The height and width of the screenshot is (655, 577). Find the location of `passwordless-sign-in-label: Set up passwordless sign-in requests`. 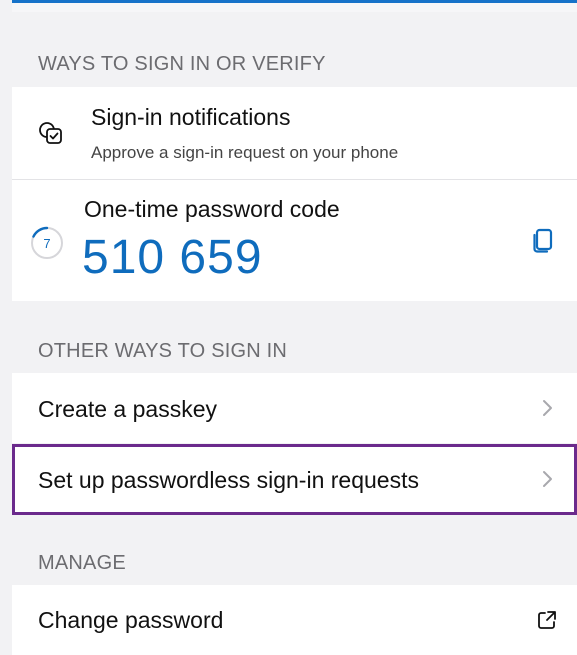

passwordless-sign-in-label: Set up passwordless sign-in requests is located at coordinates (228, 480).